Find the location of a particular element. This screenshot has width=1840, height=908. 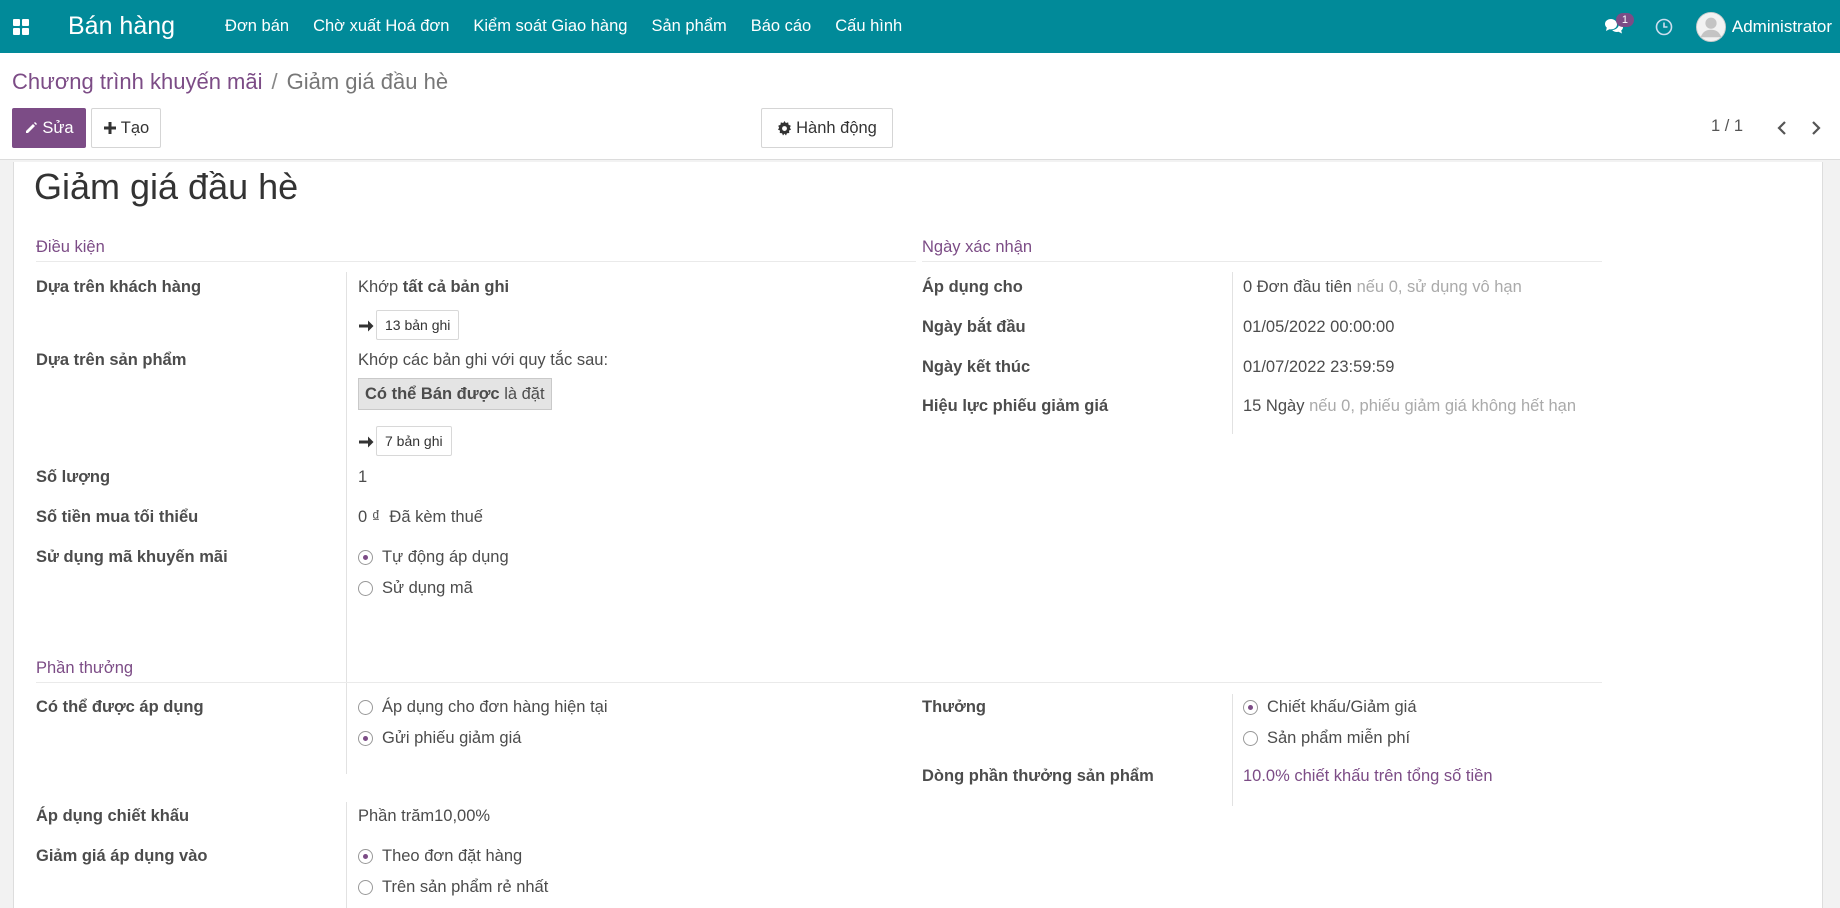

pager-next-icon is located at coordinates (1816, 128).